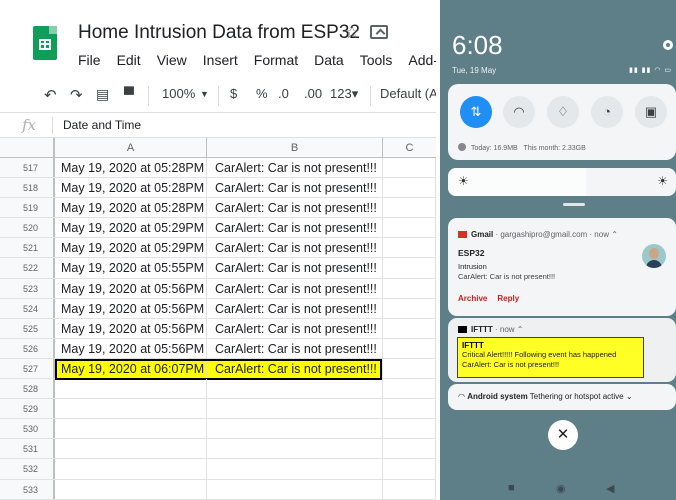 Image resolution: width=676 pixels, height=500 pixels. Describe the element at coordinates (27, 308) in the screenshot. I see `row-number: 524` at that location.